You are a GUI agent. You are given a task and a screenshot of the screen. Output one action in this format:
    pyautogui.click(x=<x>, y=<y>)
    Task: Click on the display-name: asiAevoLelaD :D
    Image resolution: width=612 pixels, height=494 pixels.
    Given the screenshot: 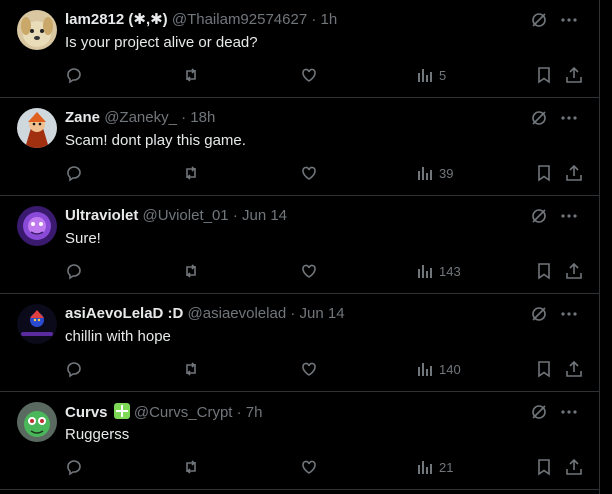 What is the action you would take?
    pyautogui.click(x=124, y=313)
    